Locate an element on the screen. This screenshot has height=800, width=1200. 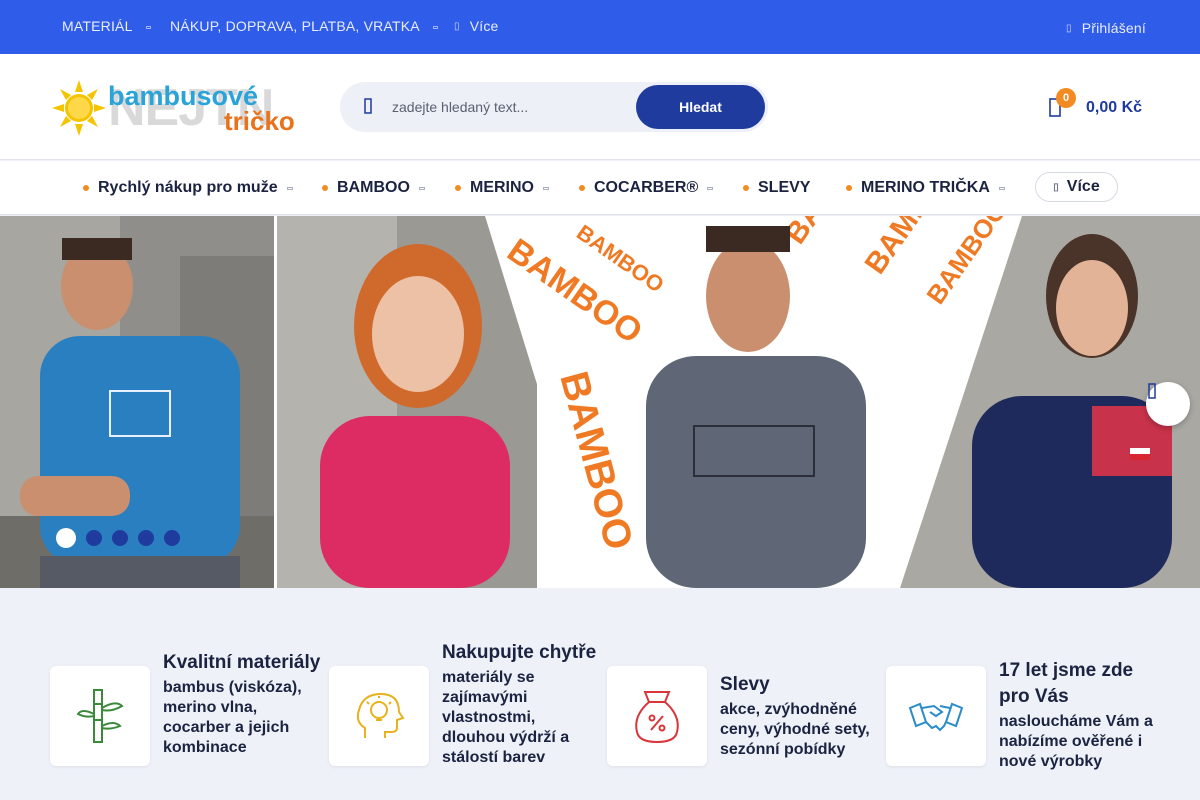
nav-item-label: MERINO TRIČKA is located at coordinates (925, 187).